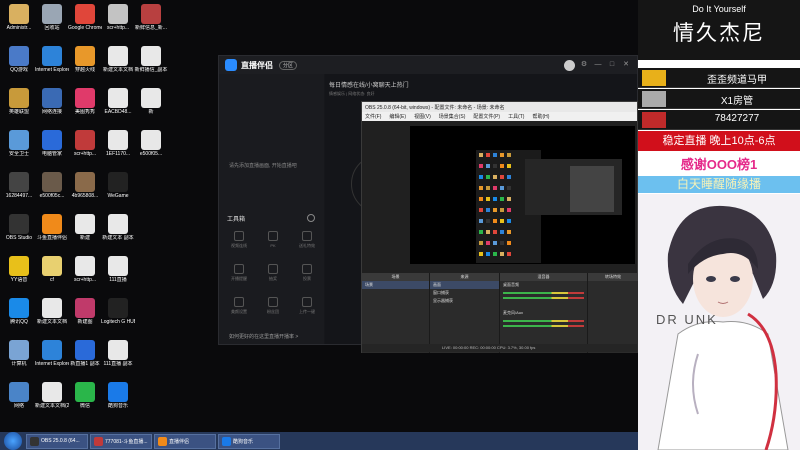 The width and height of the screenshot is (800, 450). What do you see at coordinates (719, 184) in the screenshot?
I see `random-play-text: 白天睡醒随缘播` at bounding box center [719, 184].